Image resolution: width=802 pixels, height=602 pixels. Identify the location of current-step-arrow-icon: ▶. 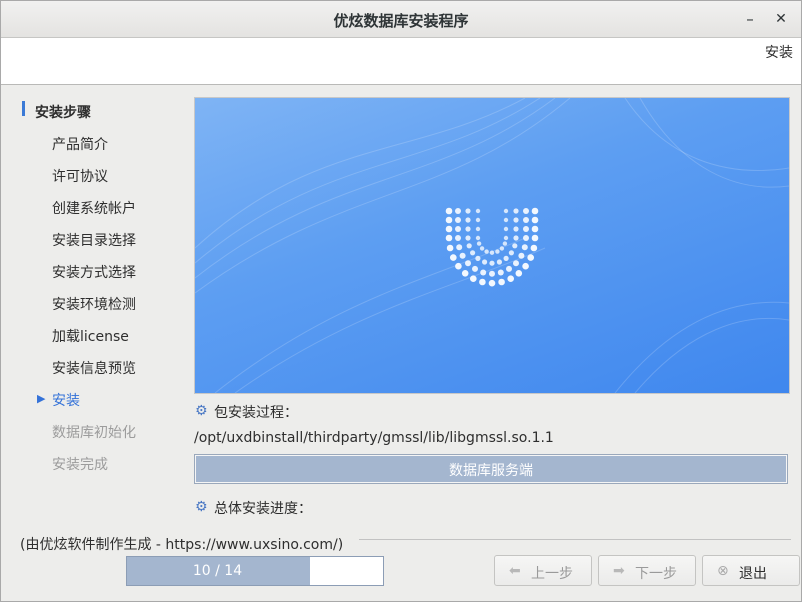
(41, 398).